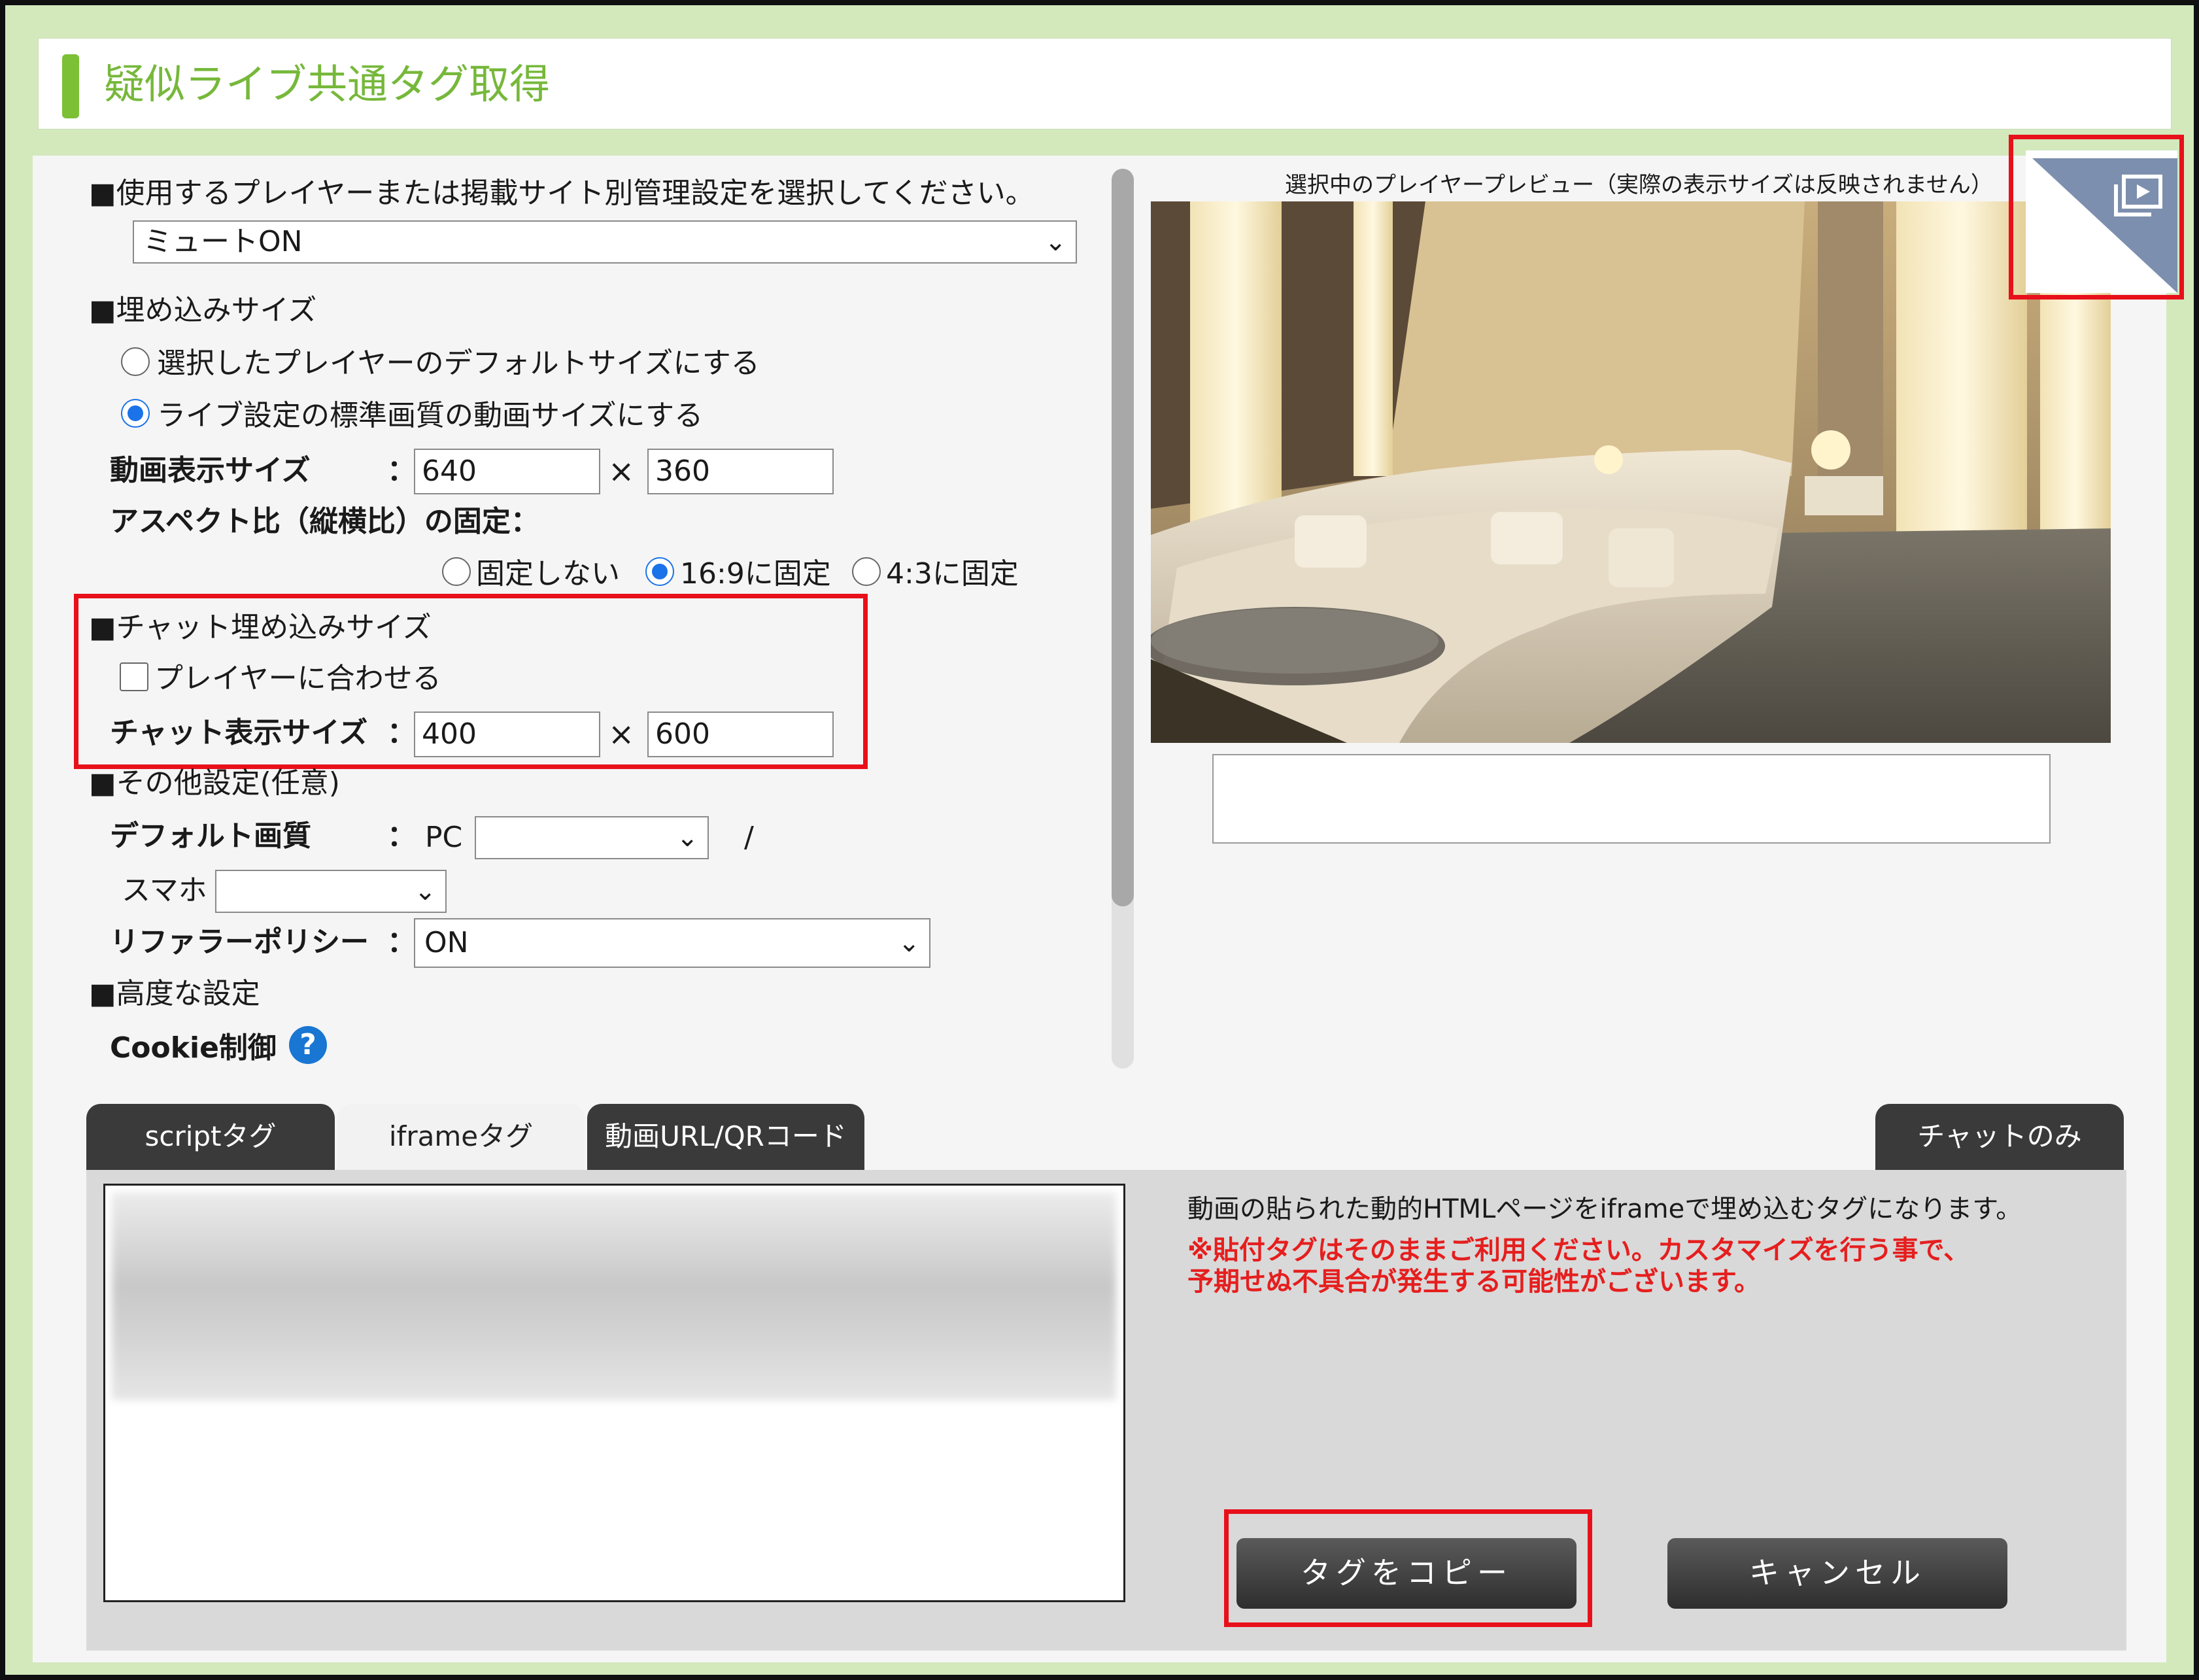 Image resolution: width=2199 pixels, height=1680 pixels. I want to click on aspect-43-label: 4:3に固定, so click(952, 574).